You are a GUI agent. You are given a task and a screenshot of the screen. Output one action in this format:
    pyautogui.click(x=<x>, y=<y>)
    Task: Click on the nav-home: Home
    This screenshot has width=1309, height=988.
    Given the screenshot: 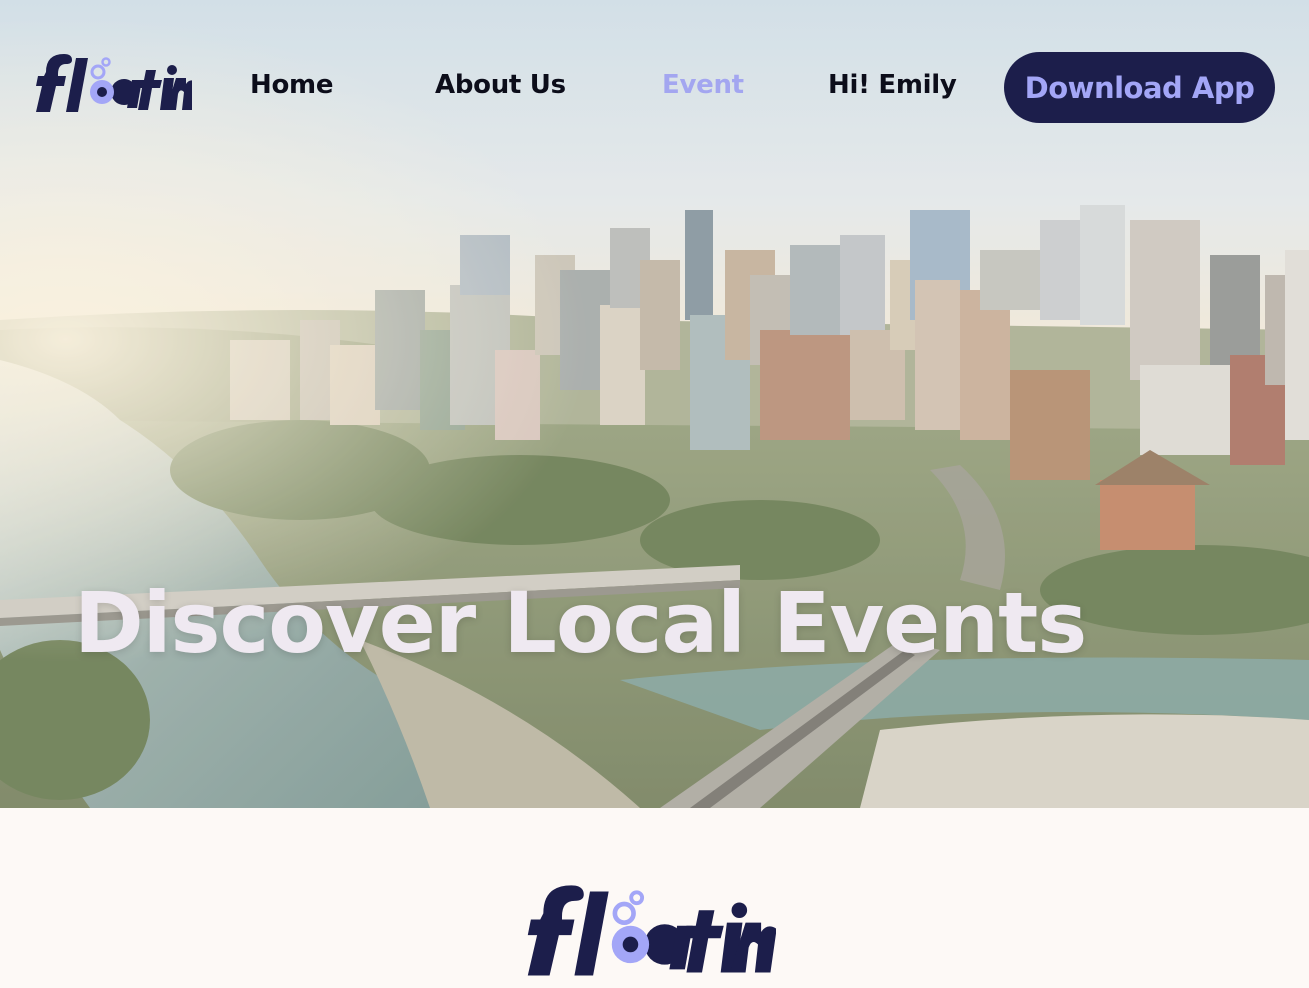 What is the action you would take?
    pyautogui.click(x=291, y=85)
    